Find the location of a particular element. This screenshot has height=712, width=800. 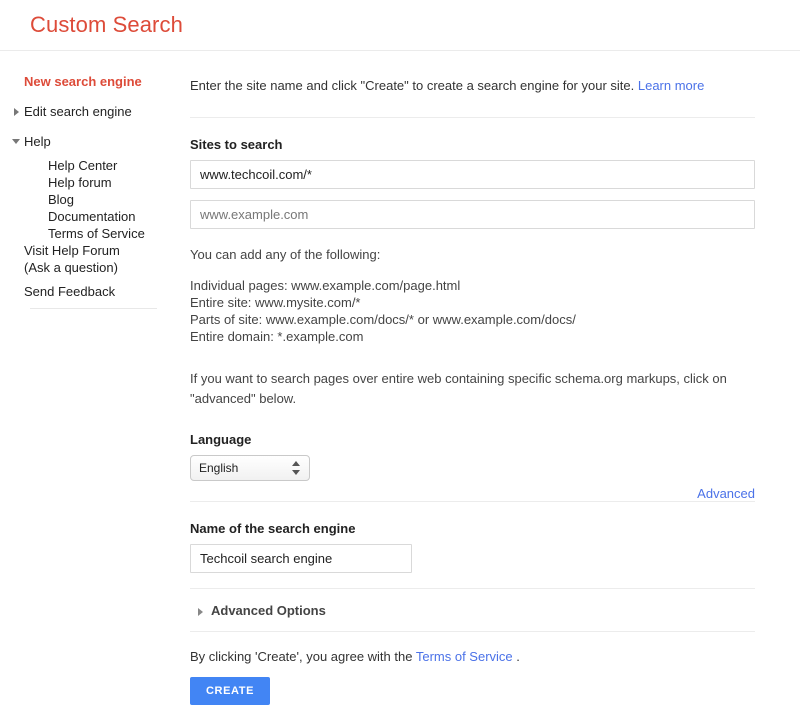

sidebar-divider is located at coordinates (93, 308).